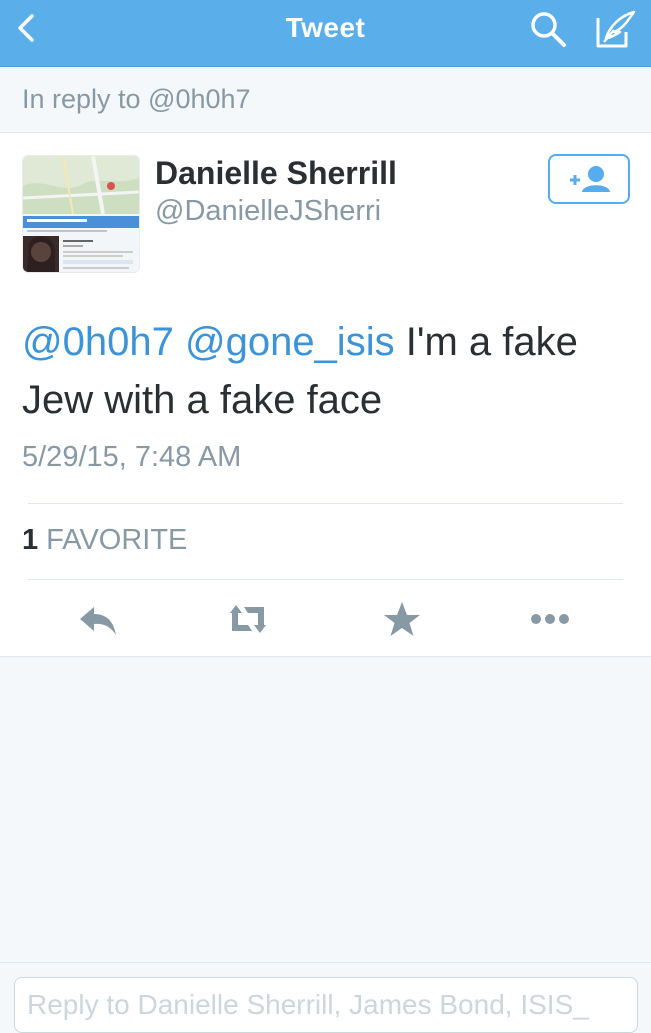 The height and width of the screenshot is (1033, 651). What do you see at coordinates (98, 619) in the screenshot?
I see `reply-icon` at bounding box center [98, 619].